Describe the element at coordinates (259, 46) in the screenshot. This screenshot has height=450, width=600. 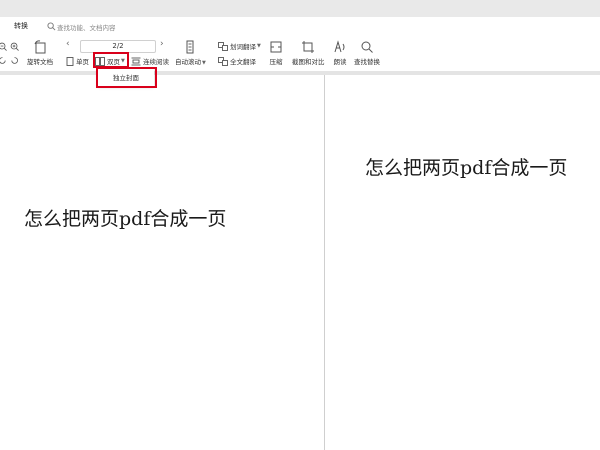
I see `chevron-down-icon: ▼` at that location.